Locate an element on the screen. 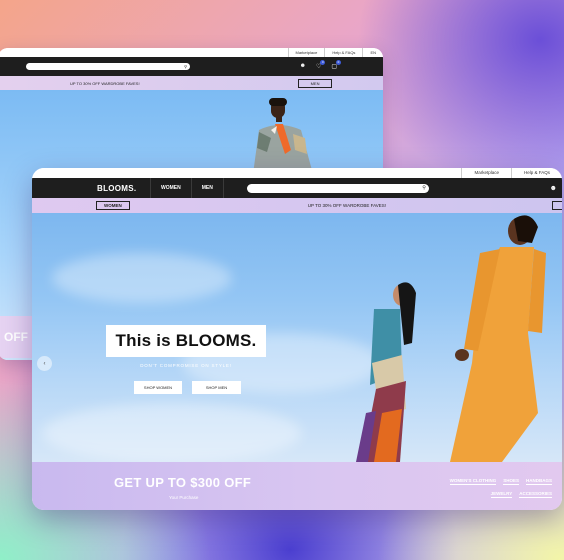 The image size is (564, 560). footer-headline: GET UP TO $300 OFF is located at coordinates (183, 482).